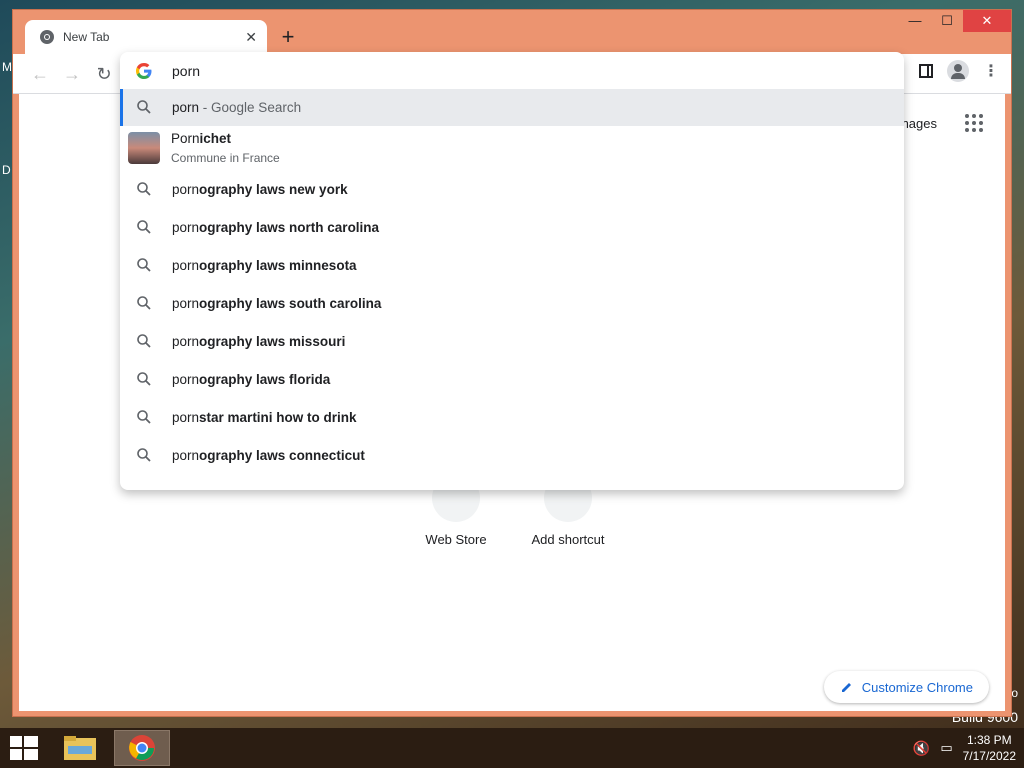 The height and width of the screenshot is (768, 1024). I want to click on suggestion-item: porn star martini how to drink, so click(512, 417).